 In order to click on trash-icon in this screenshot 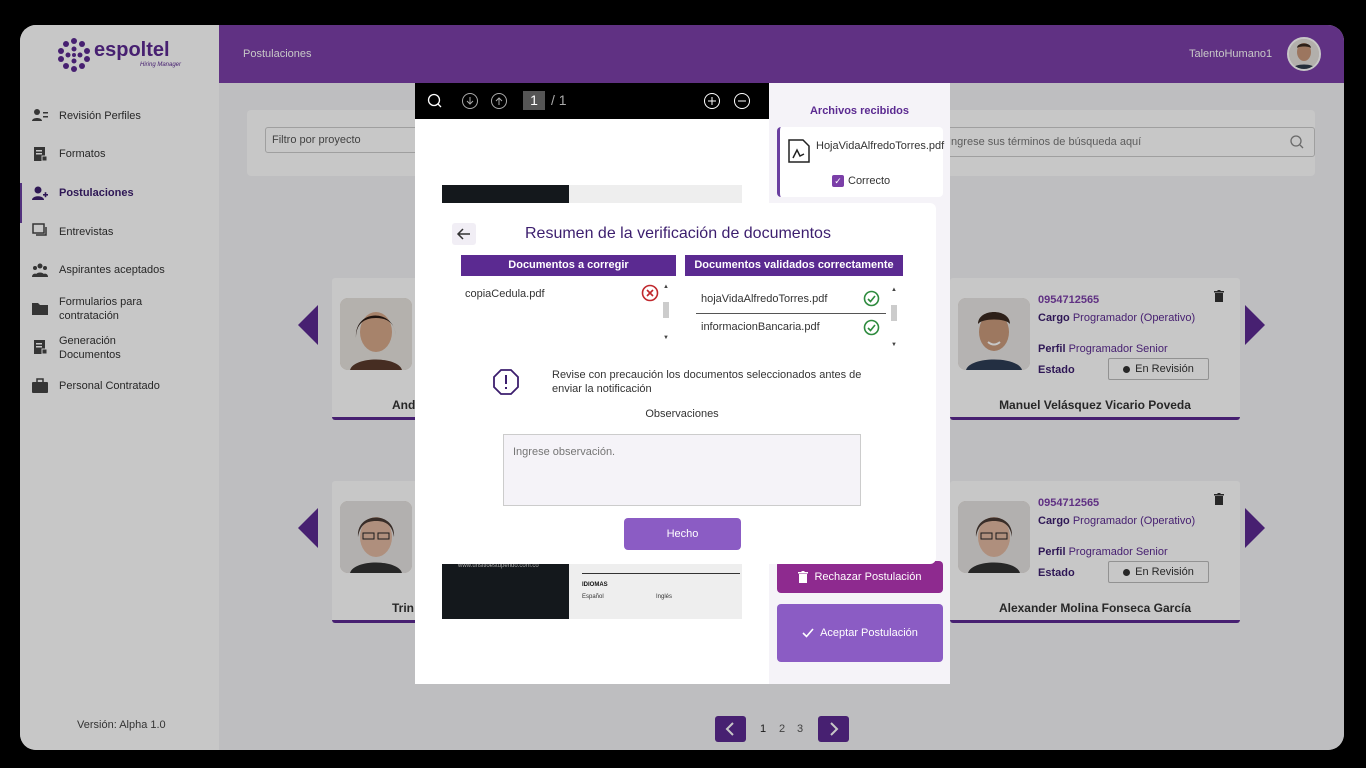, I will do `click(803, 577)`.